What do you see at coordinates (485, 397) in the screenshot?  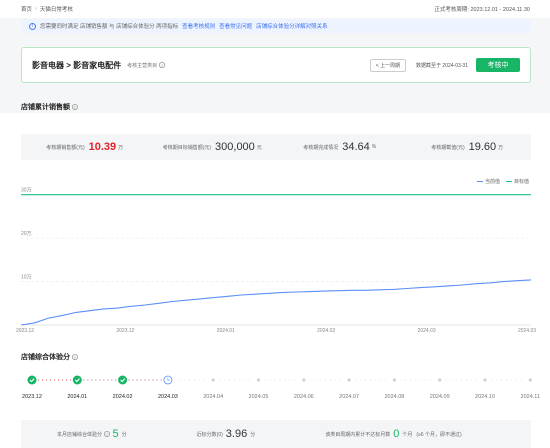 I see `month-label: 2024.10` at bounding box center [485, 397].